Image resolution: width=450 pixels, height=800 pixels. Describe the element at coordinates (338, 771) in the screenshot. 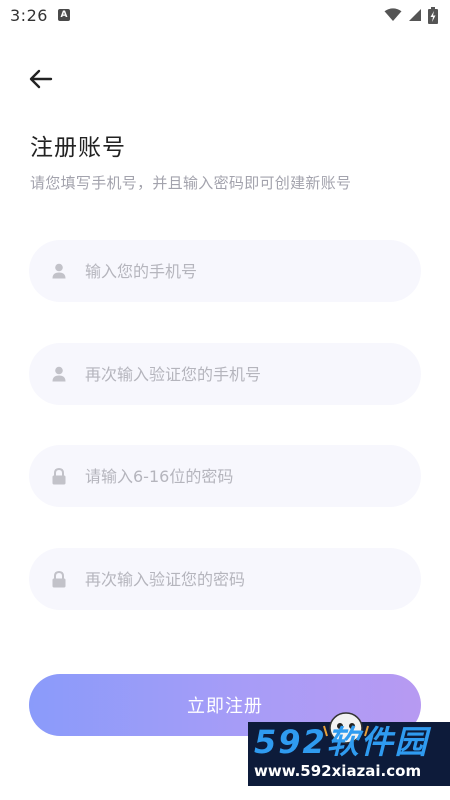

I see `watermark-url: www.592xiazai.com` at that location.